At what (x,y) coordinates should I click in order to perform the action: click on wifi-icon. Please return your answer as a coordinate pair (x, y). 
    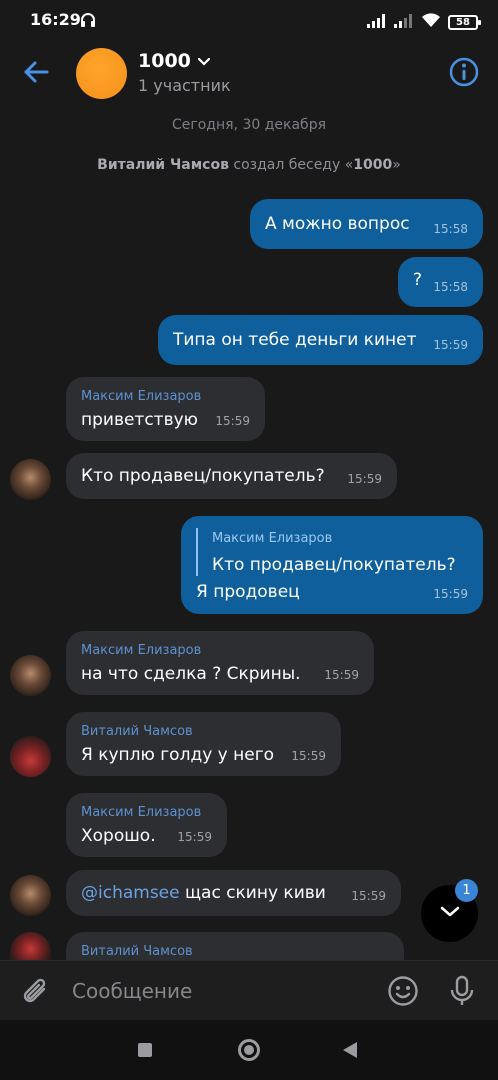
    Looking at the image, I should click on (431, 22).